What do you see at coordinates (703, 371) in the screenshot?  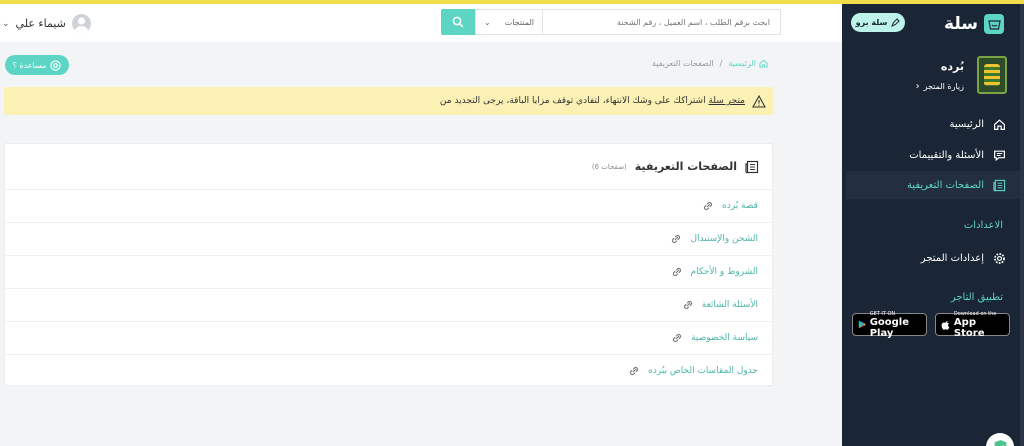 I see `page-link: جدول المقاسات الخاص ببُرده` at bounding box center [703, 371].